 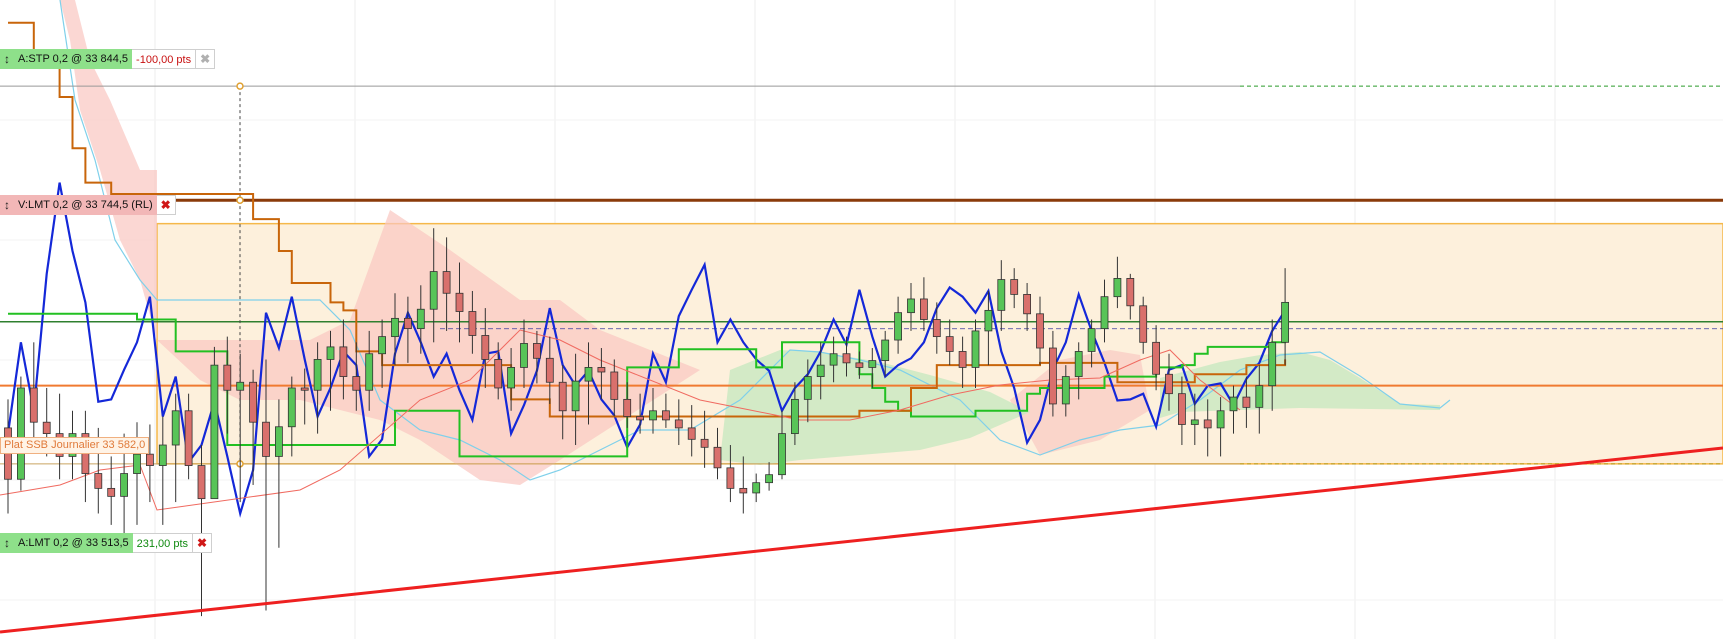 I want to click on stop-order-points: -100,00 pts, so click(x=164, y=59).